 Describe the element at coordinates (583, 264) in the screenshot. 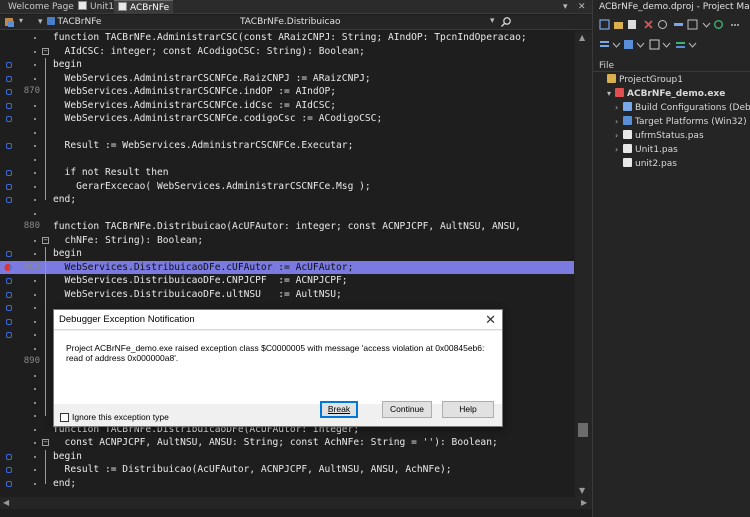

I see `vertical-scrollbar: ▲ ▼` at that location.